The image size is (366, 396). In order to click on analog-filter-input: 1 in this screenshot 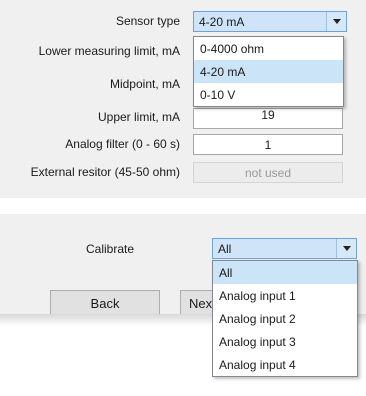, I will do `click(268, 144)`.